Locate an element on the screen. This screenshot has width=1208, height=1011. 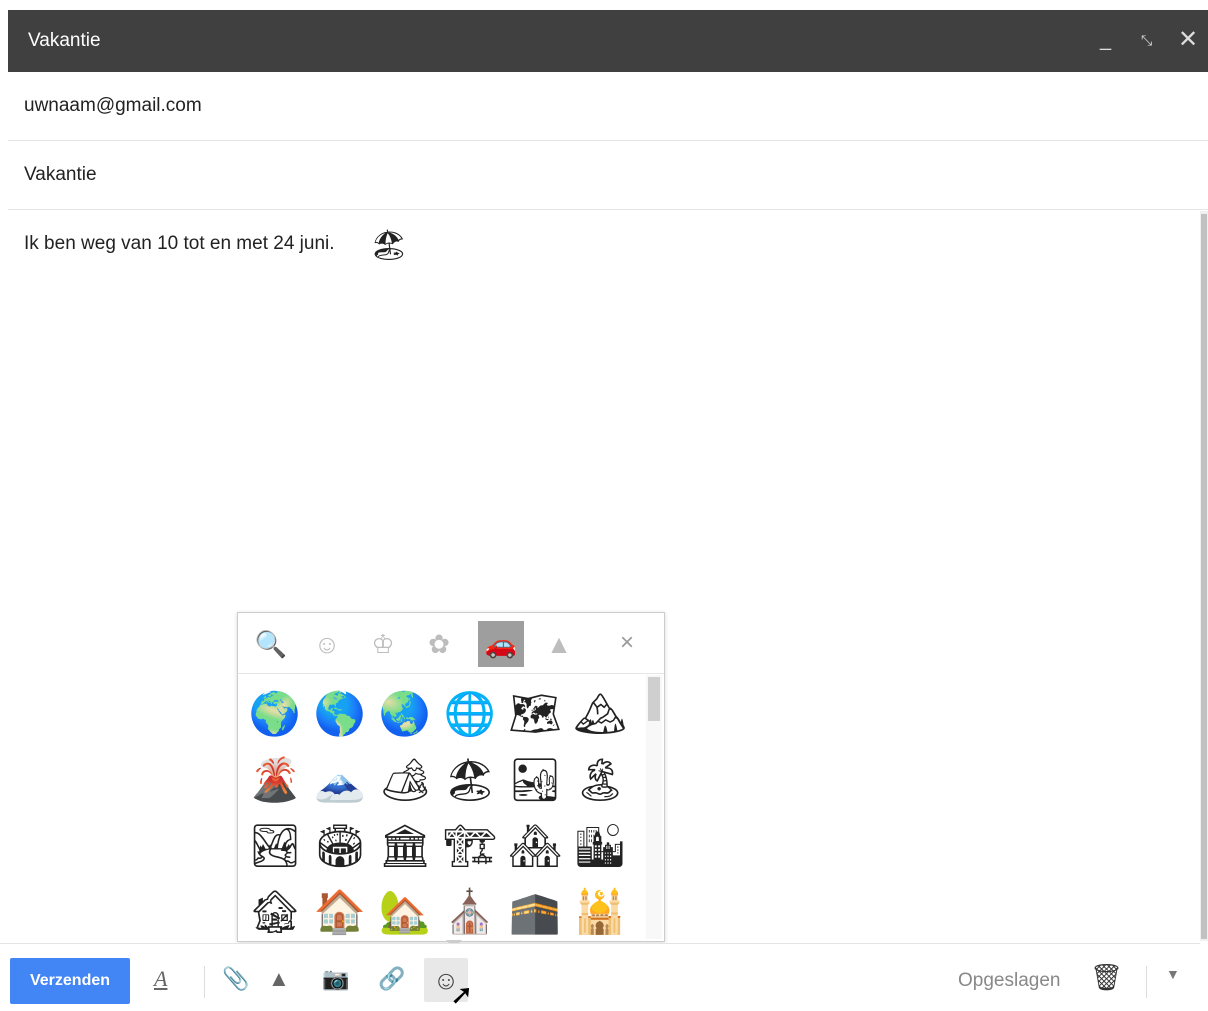
crown-tab-icon: ♔ is located at coordinates (383, 644).